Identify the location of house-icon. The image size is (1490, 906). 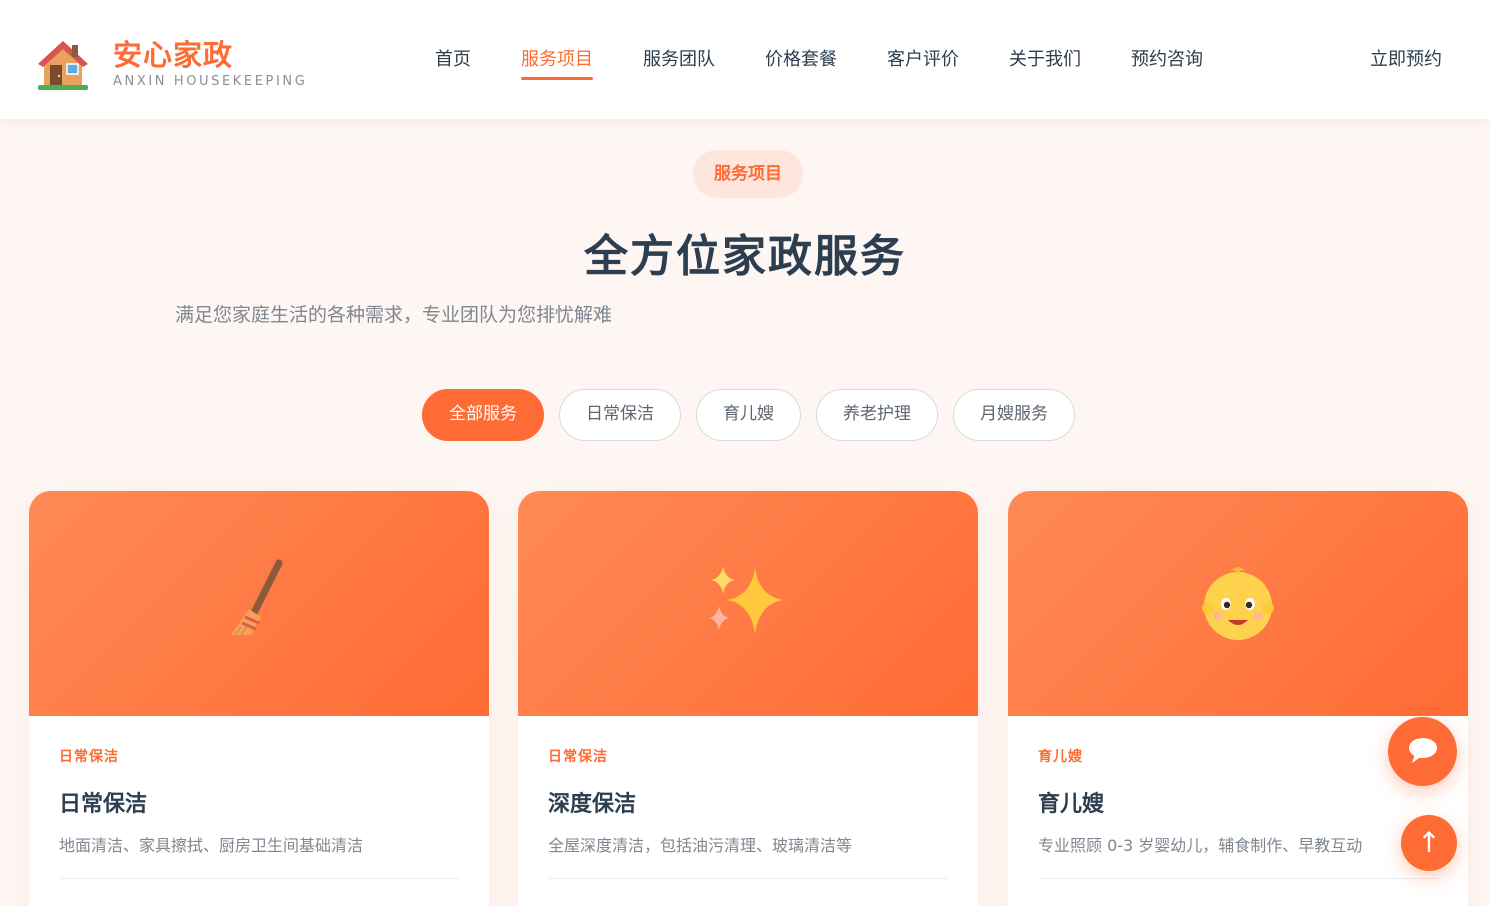
(63, 64).